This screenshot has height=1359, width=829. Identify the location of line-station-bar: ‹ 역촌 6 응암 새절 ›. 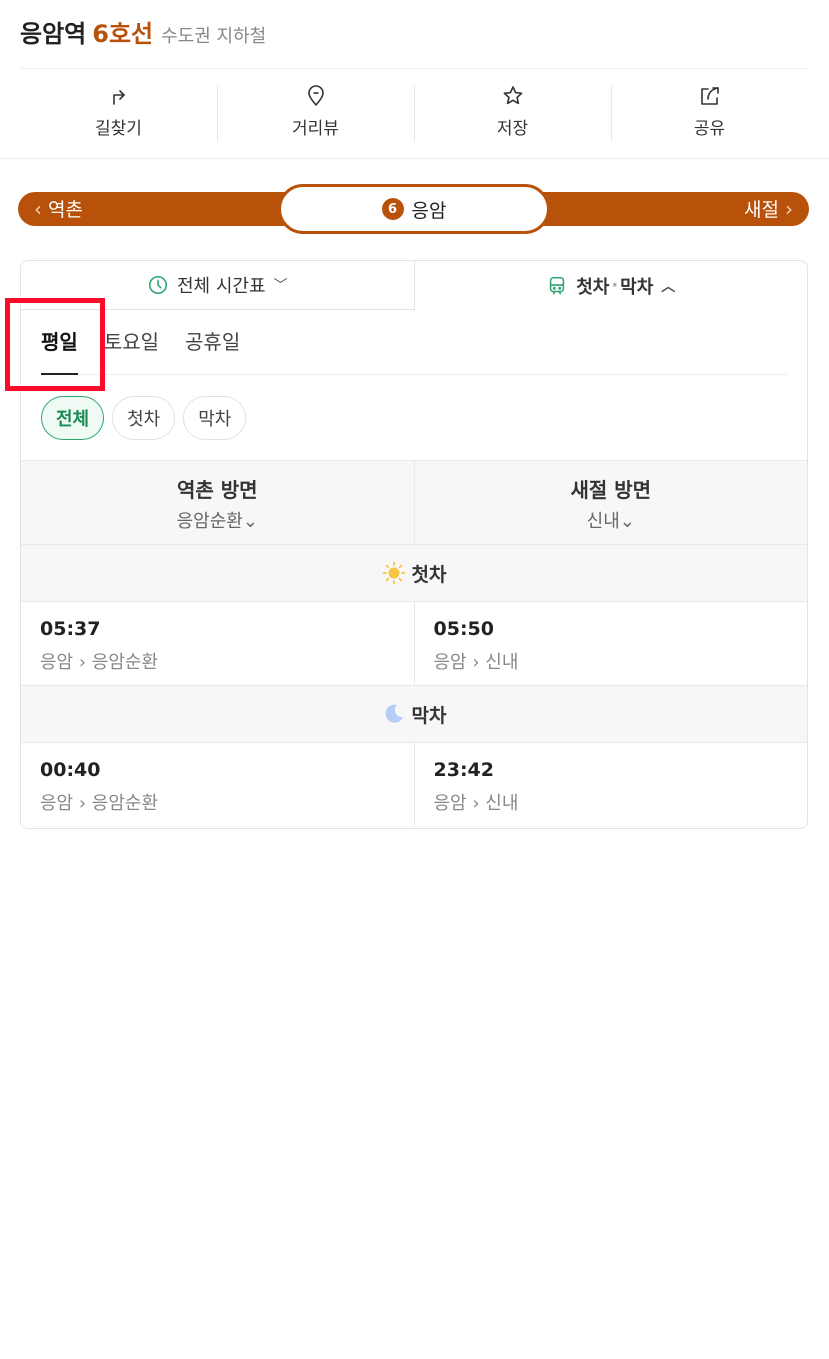
(413, 209).